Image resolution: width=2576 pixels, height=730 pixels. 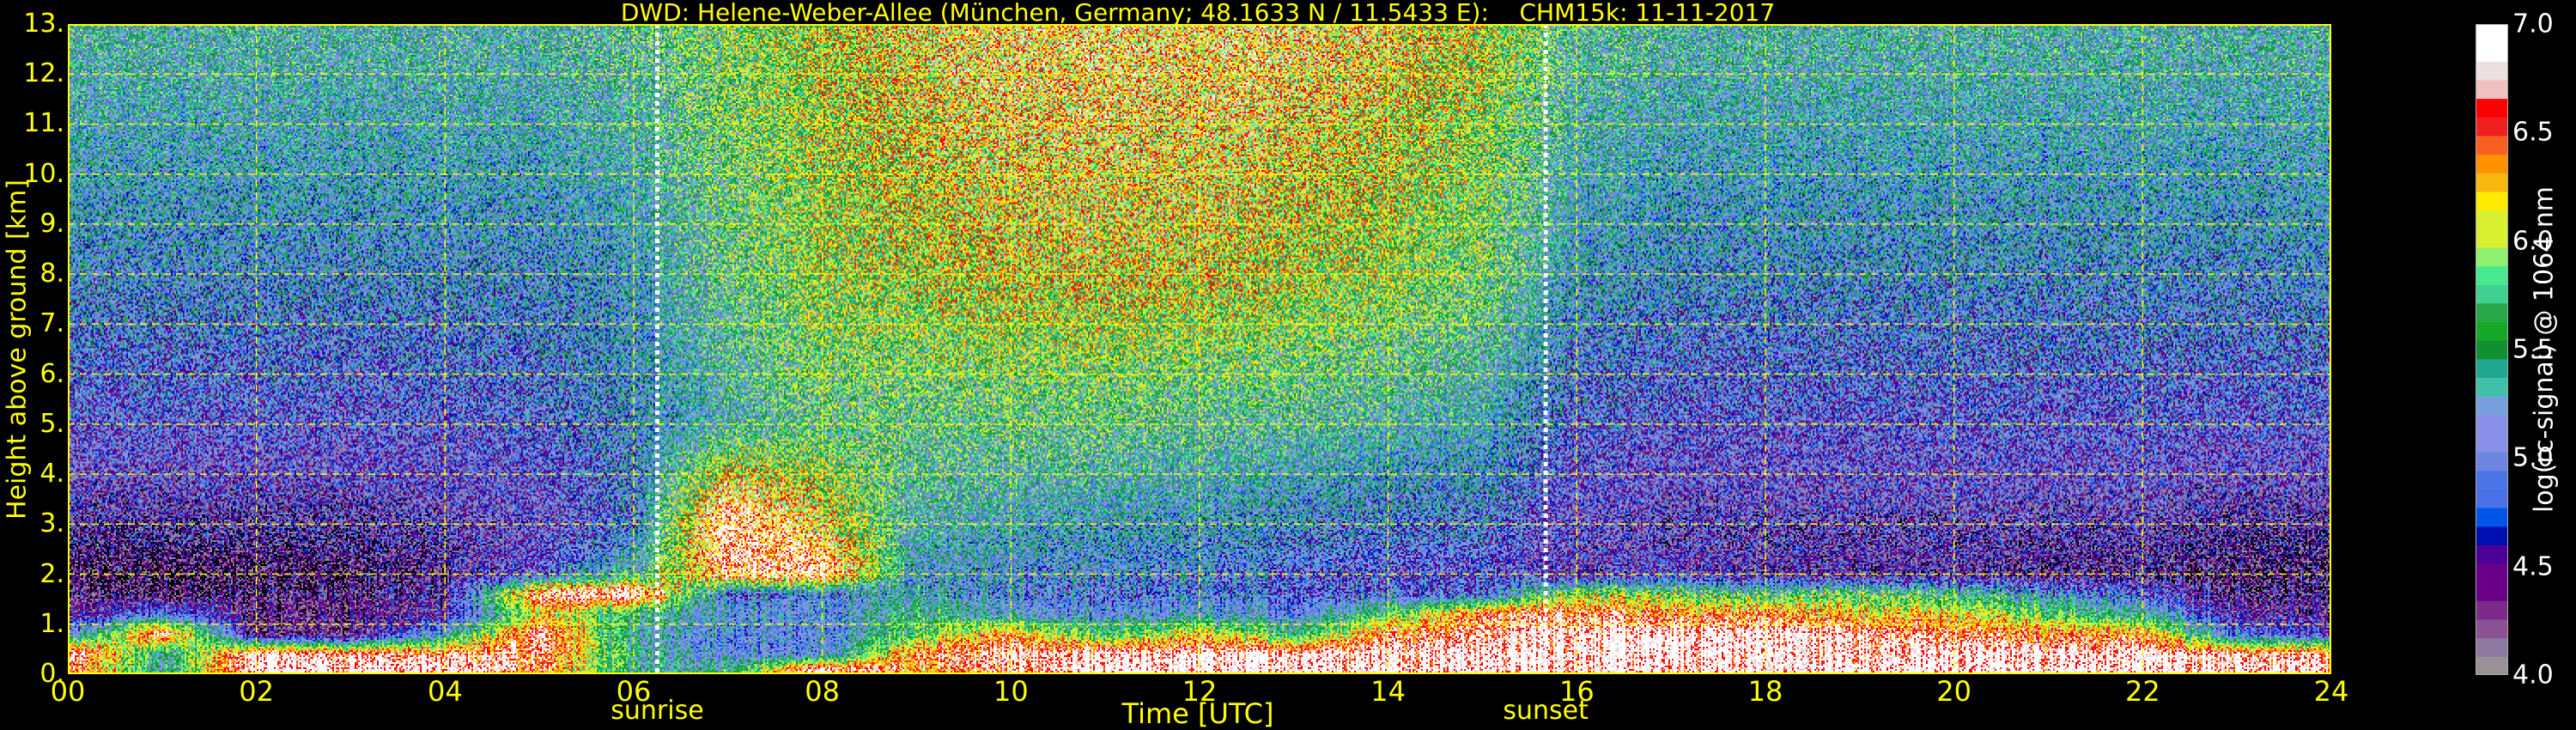 I want to click on x-axis-label: Time [UTC], so click(x=1197, y=713).